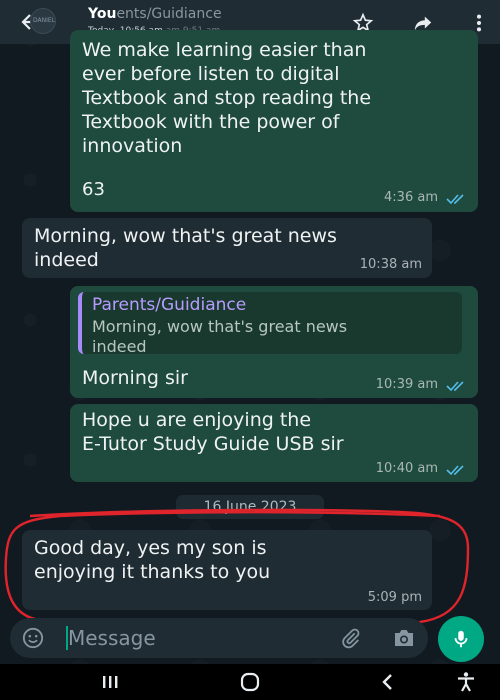 This screenshot has width=500, height=700. I want to click on message-line: ever before listen to digital, so click(211, 74).